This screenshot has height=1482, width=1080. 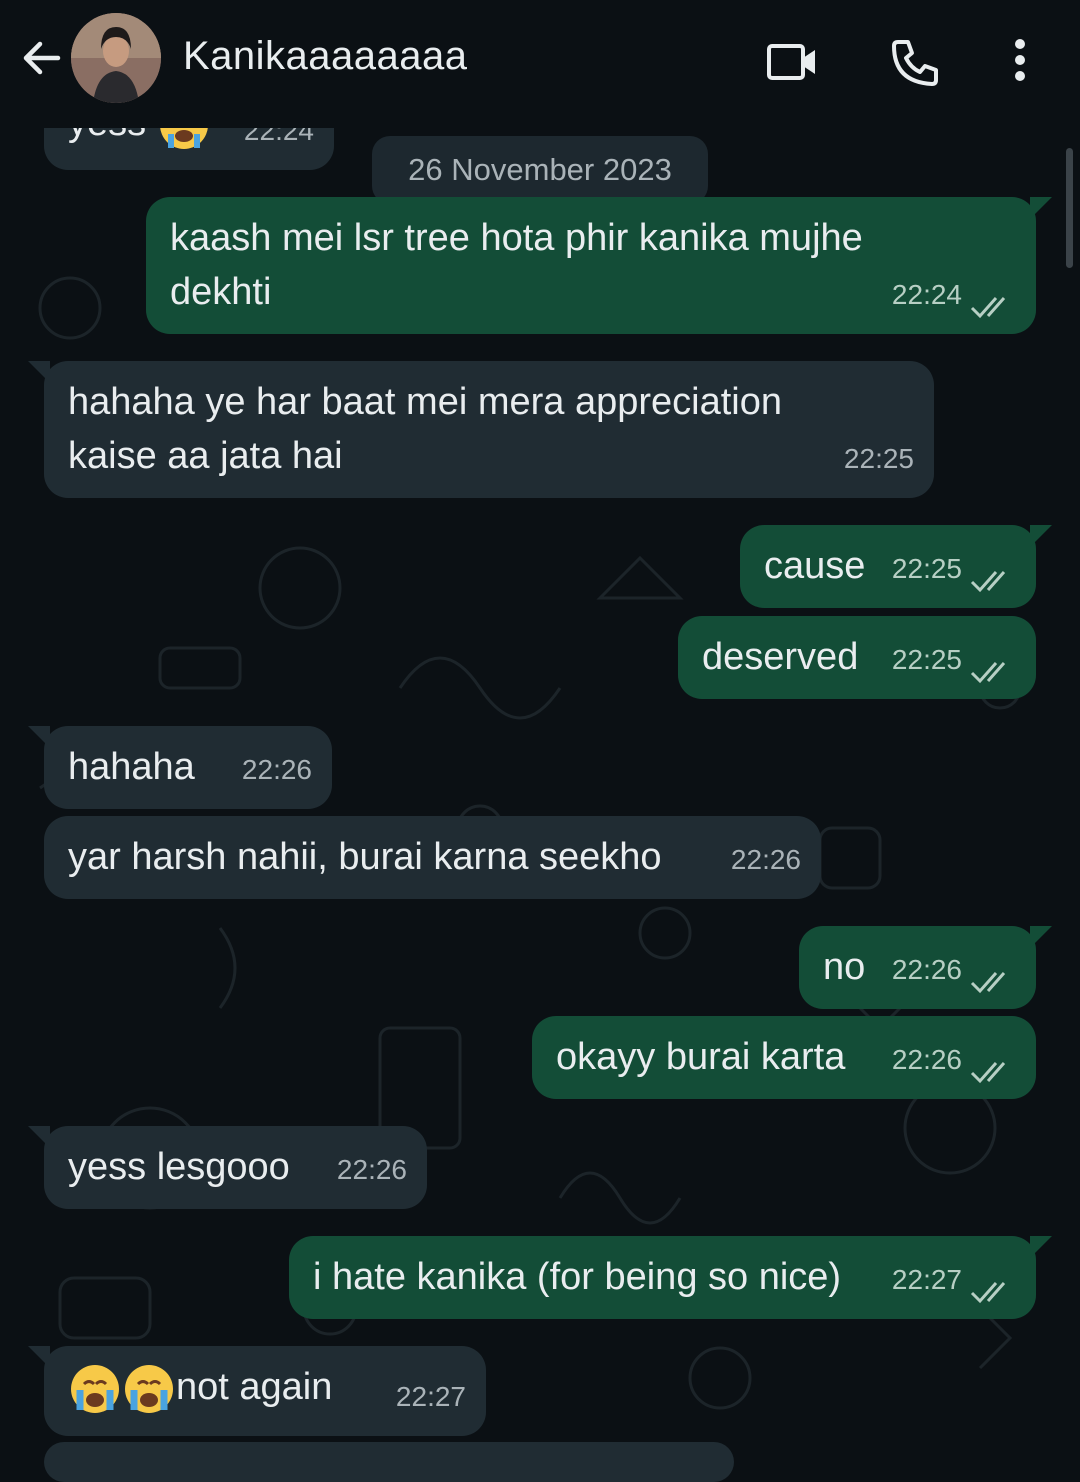 What do you see at coordinates (844, 967) in the screenshot?
I see `message-text: no` at bounding box center [844, 967].